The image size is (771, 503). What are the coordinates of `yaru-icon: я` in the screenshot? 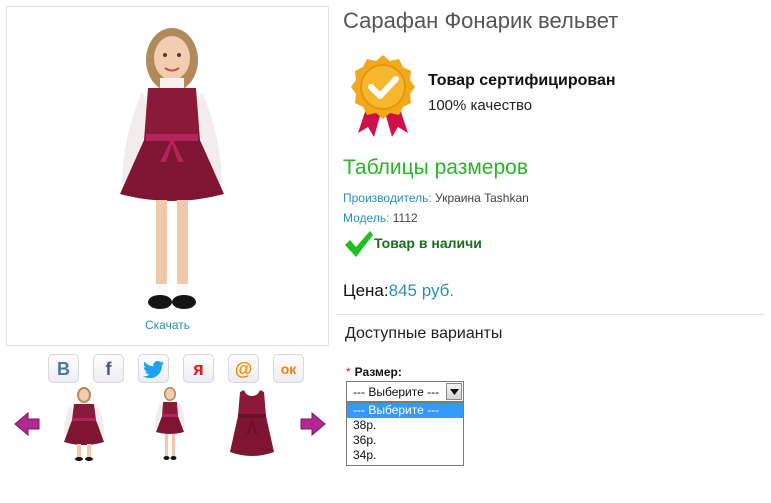 It's located at (198, 368).